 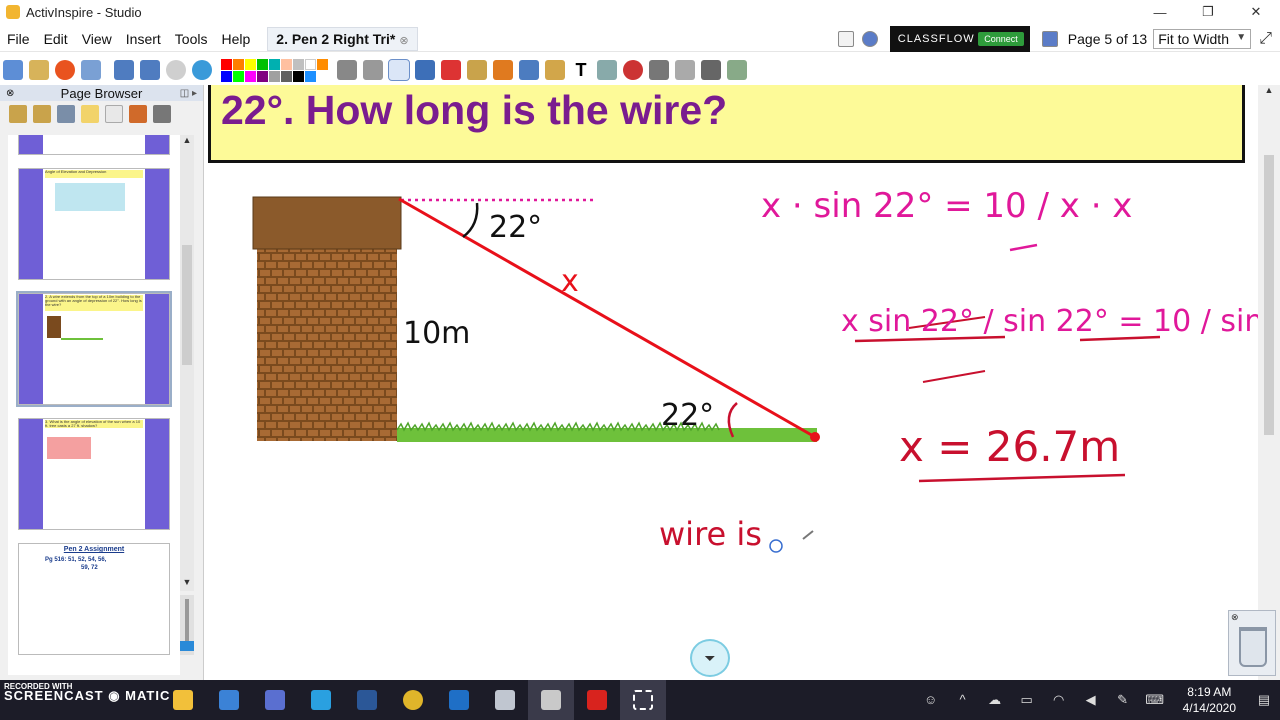 I want to click on classflow-panel: CLASSFLOW Connect, so click(x=959, y=39).